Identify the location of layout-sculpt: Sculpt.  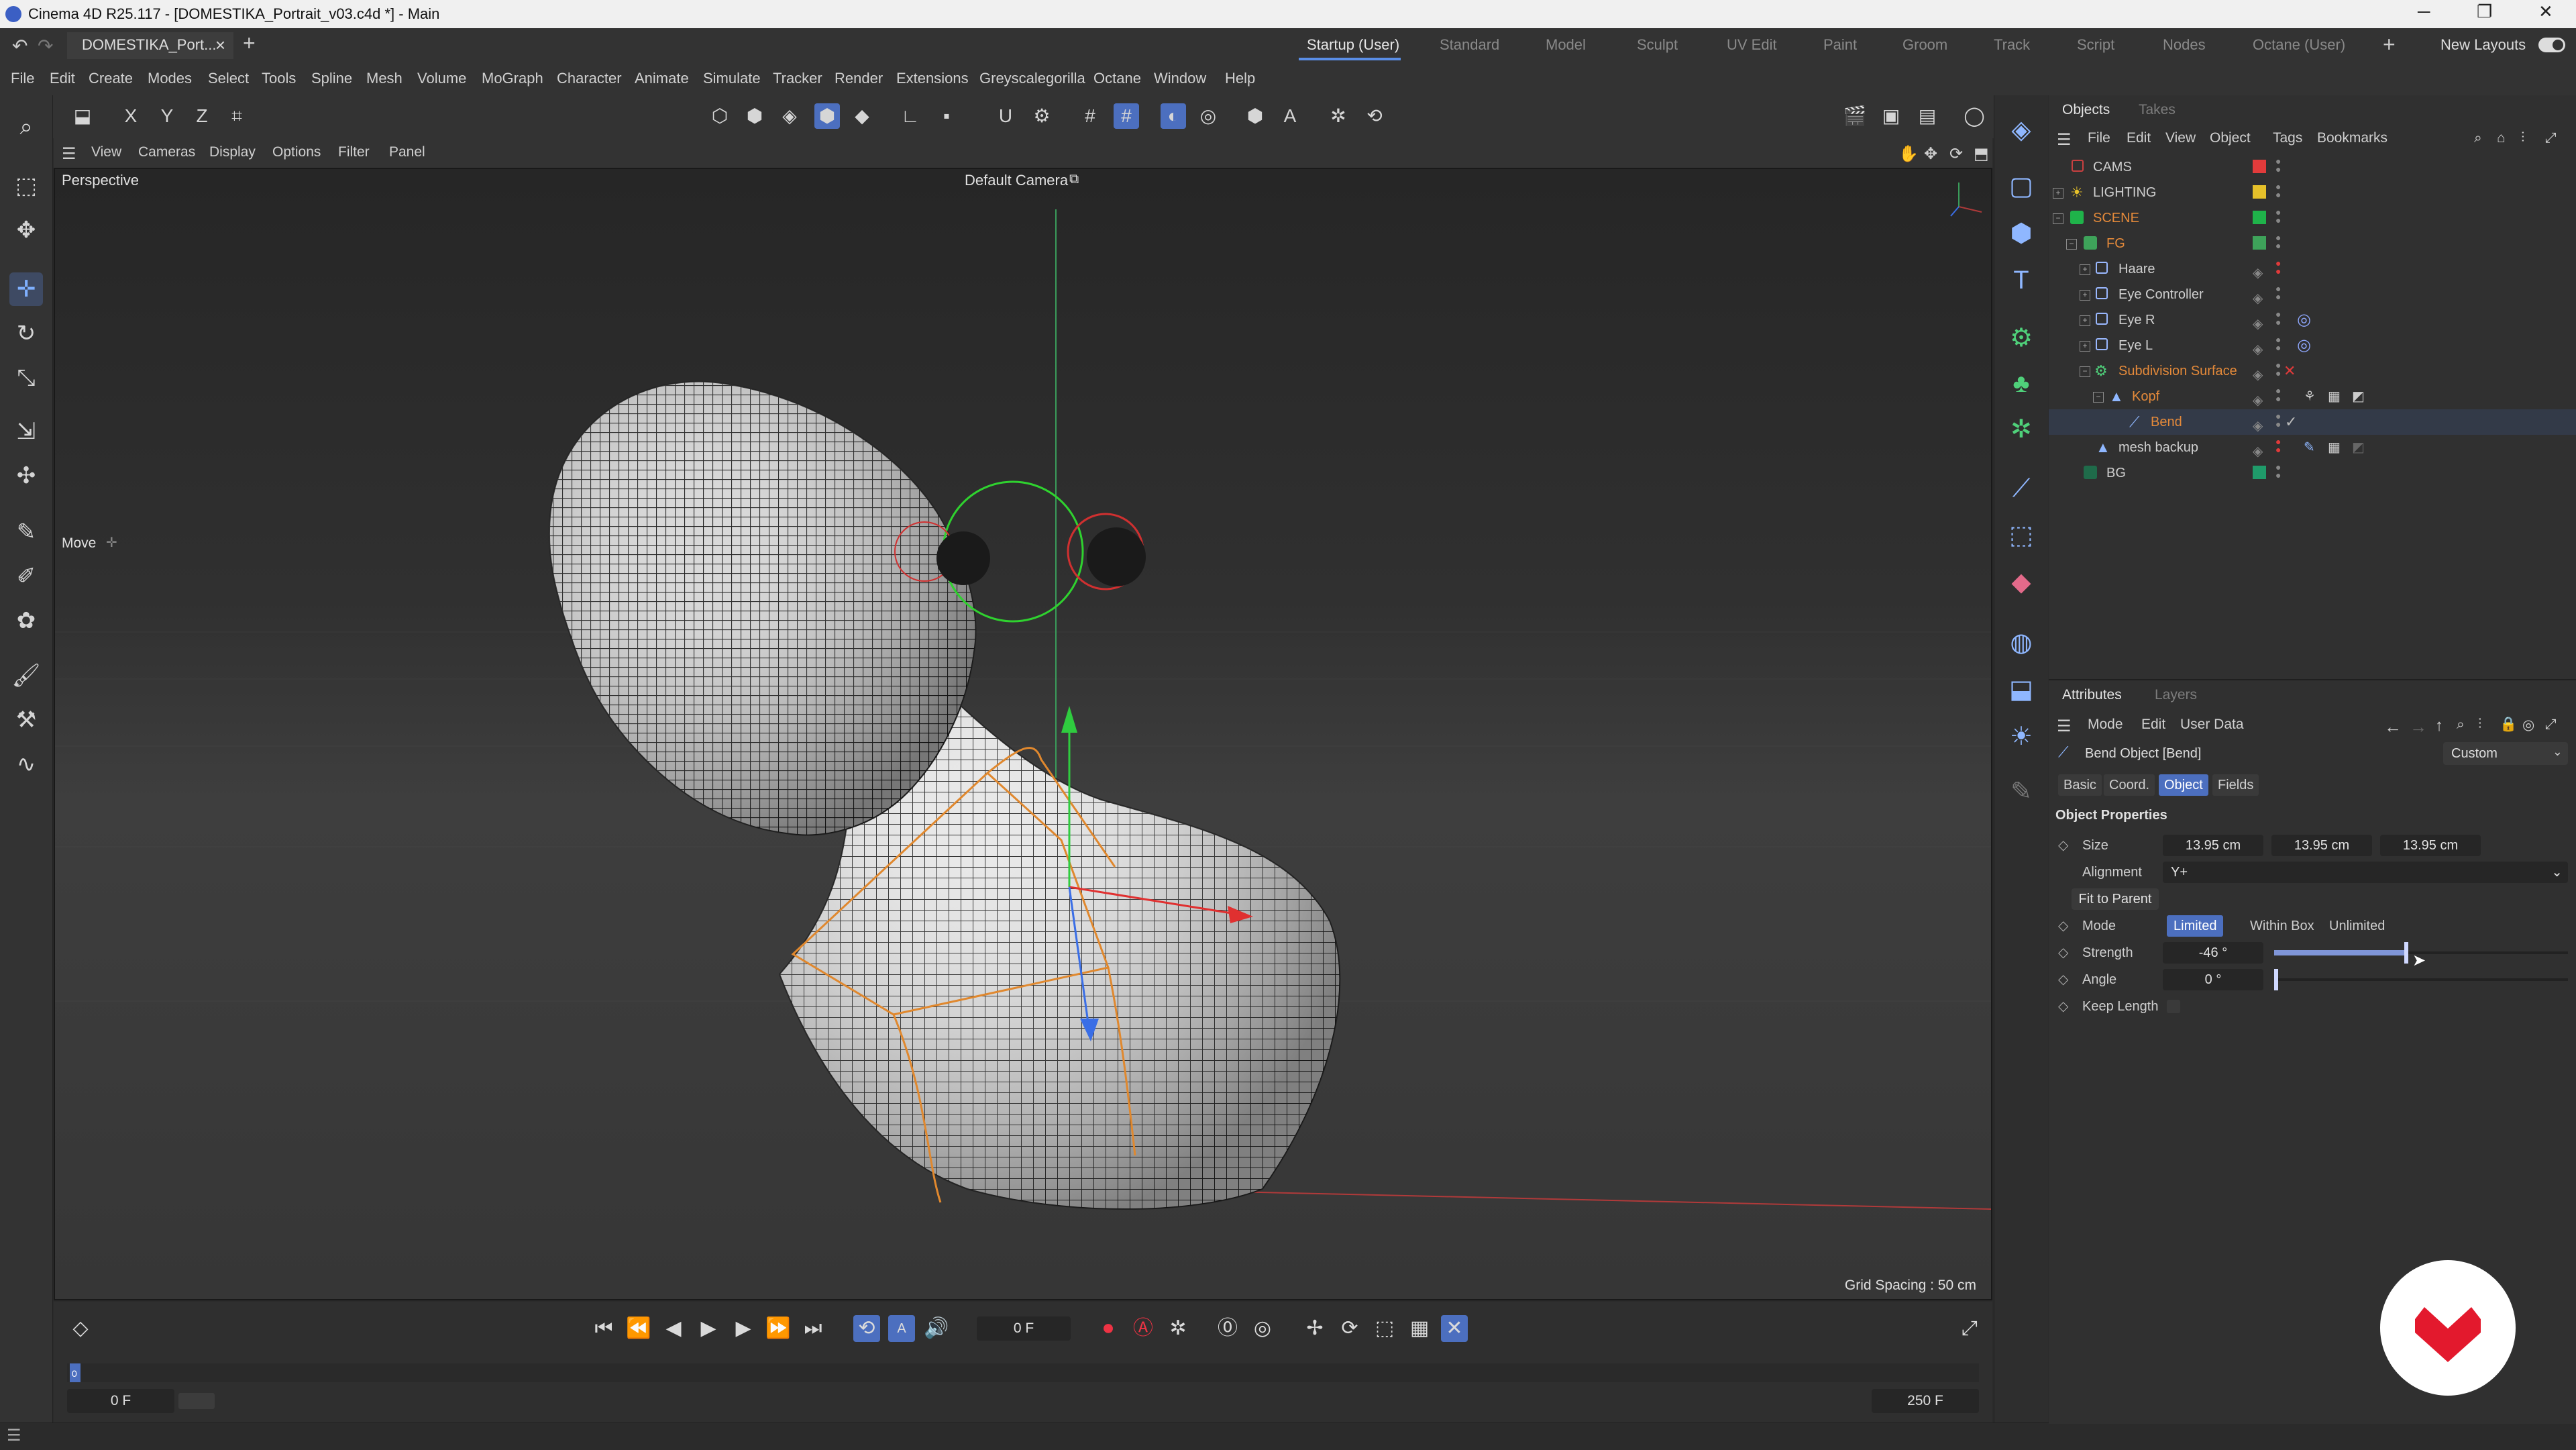
(1657, 45).